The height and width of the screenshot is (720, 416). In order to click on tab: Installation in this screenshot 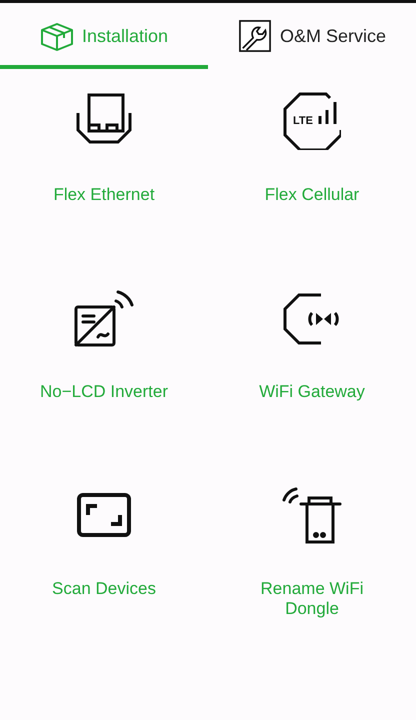, I will do `click(104, 36)`.